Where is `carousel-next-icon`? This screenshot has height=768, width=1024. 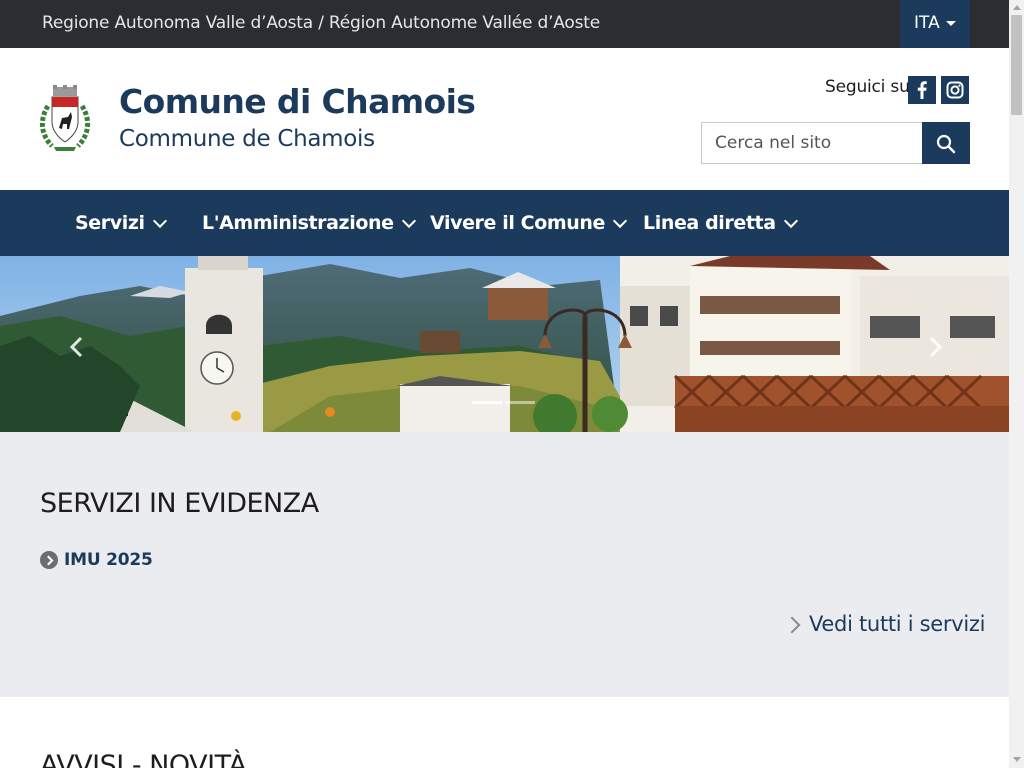 carousel-next-icon is located at coordinates (935, 347).